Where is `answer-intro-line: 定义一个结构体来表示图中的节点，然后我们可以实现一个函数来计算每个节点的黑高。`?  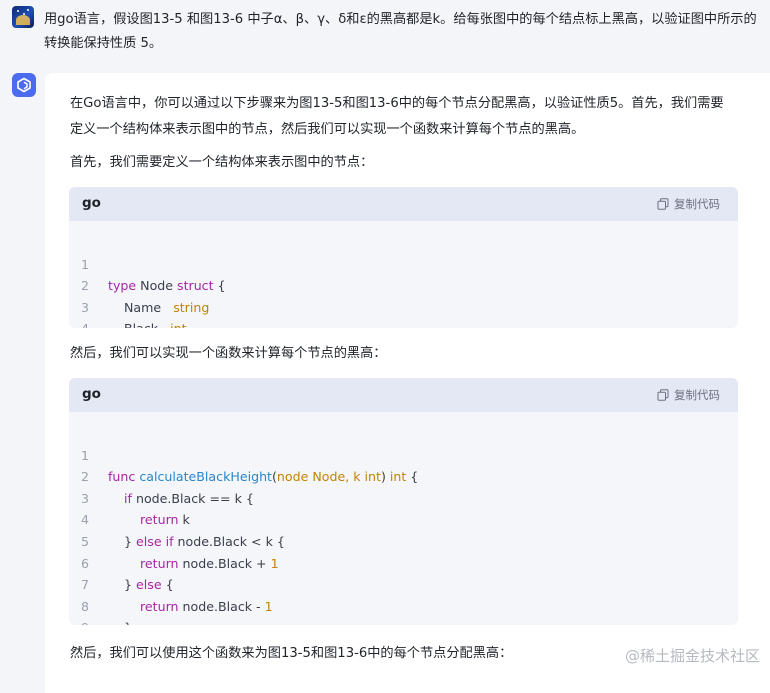 answer-intro-line: 定义一个结构体来表示图中的节点，然后我们可以实现一个函数来计算每个节点的黑高。 is located at coordinates (327, 129).